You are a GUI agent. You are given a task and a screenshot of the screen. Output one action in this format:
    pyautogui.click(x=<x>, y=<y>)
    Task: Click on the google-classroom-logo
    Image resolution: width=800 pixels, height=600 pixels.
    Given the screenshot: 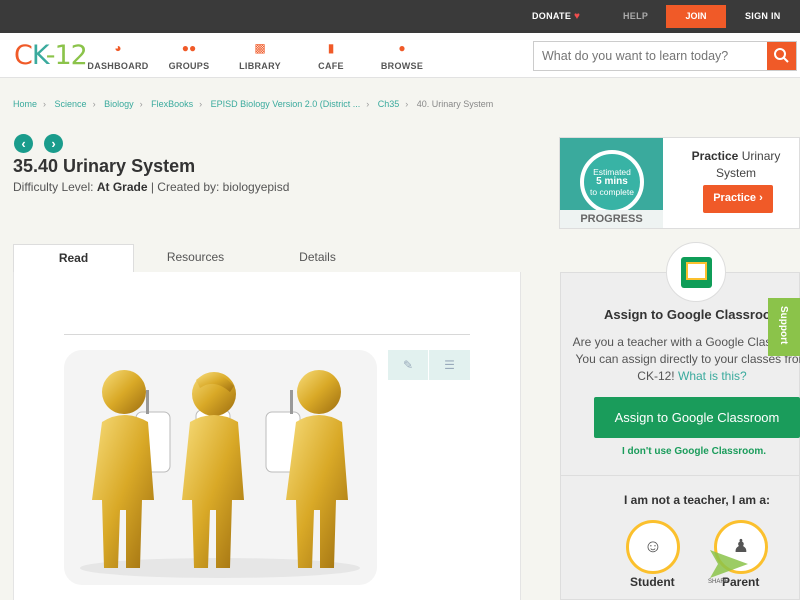 What is the action you would take?
    pyautogui.click(x=696, y=272)
    